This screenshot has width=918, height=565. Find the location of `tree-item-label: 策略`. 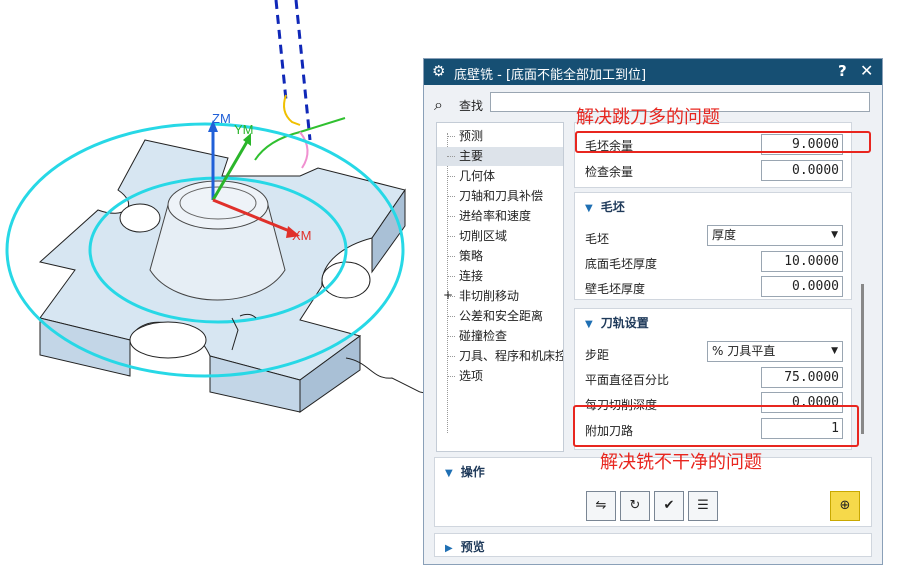

tree-item-label: 策略 is located at coordinates (471, 256).